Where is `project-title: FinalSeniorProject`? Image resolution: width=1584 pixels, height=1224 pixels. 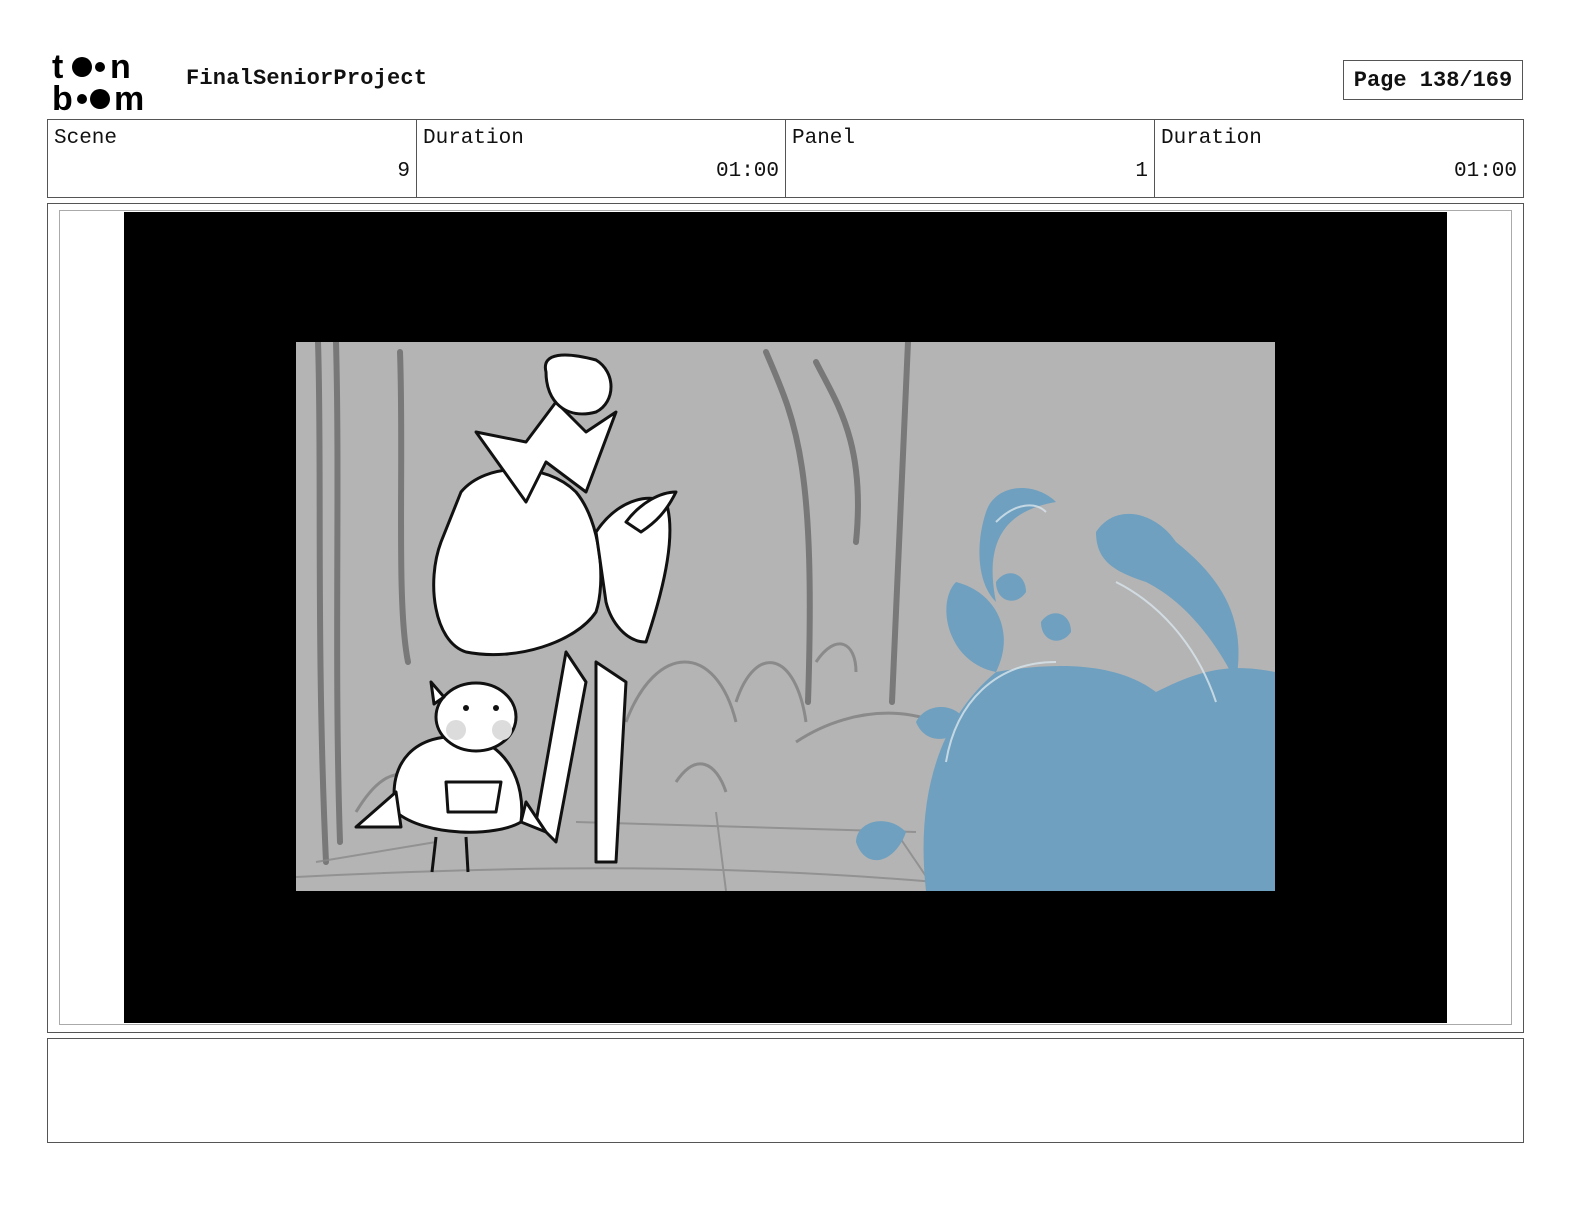
project-title: FinalSeniorProject is located at coordinates (307, 78).